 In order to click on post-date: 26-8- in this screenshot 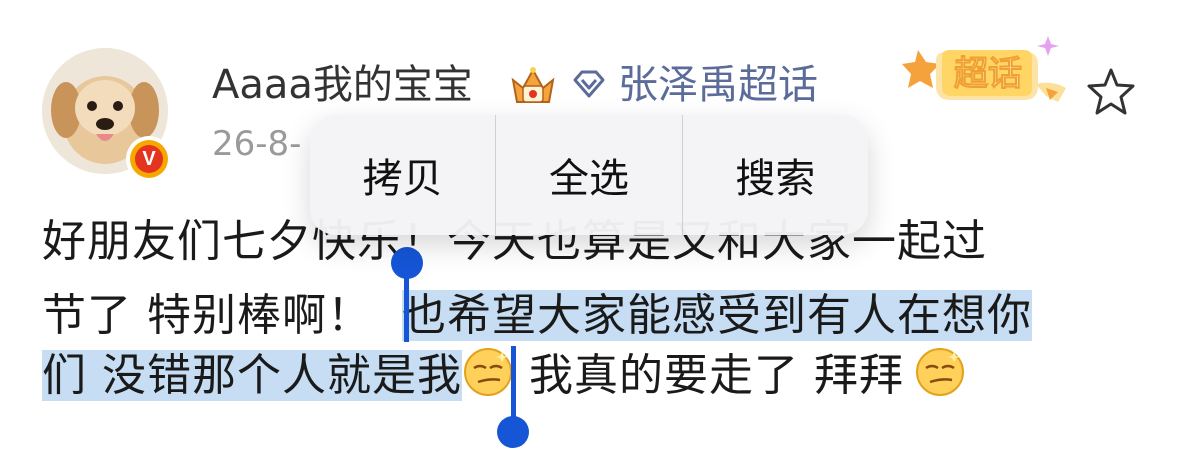, I will do `click(257, 144)`.